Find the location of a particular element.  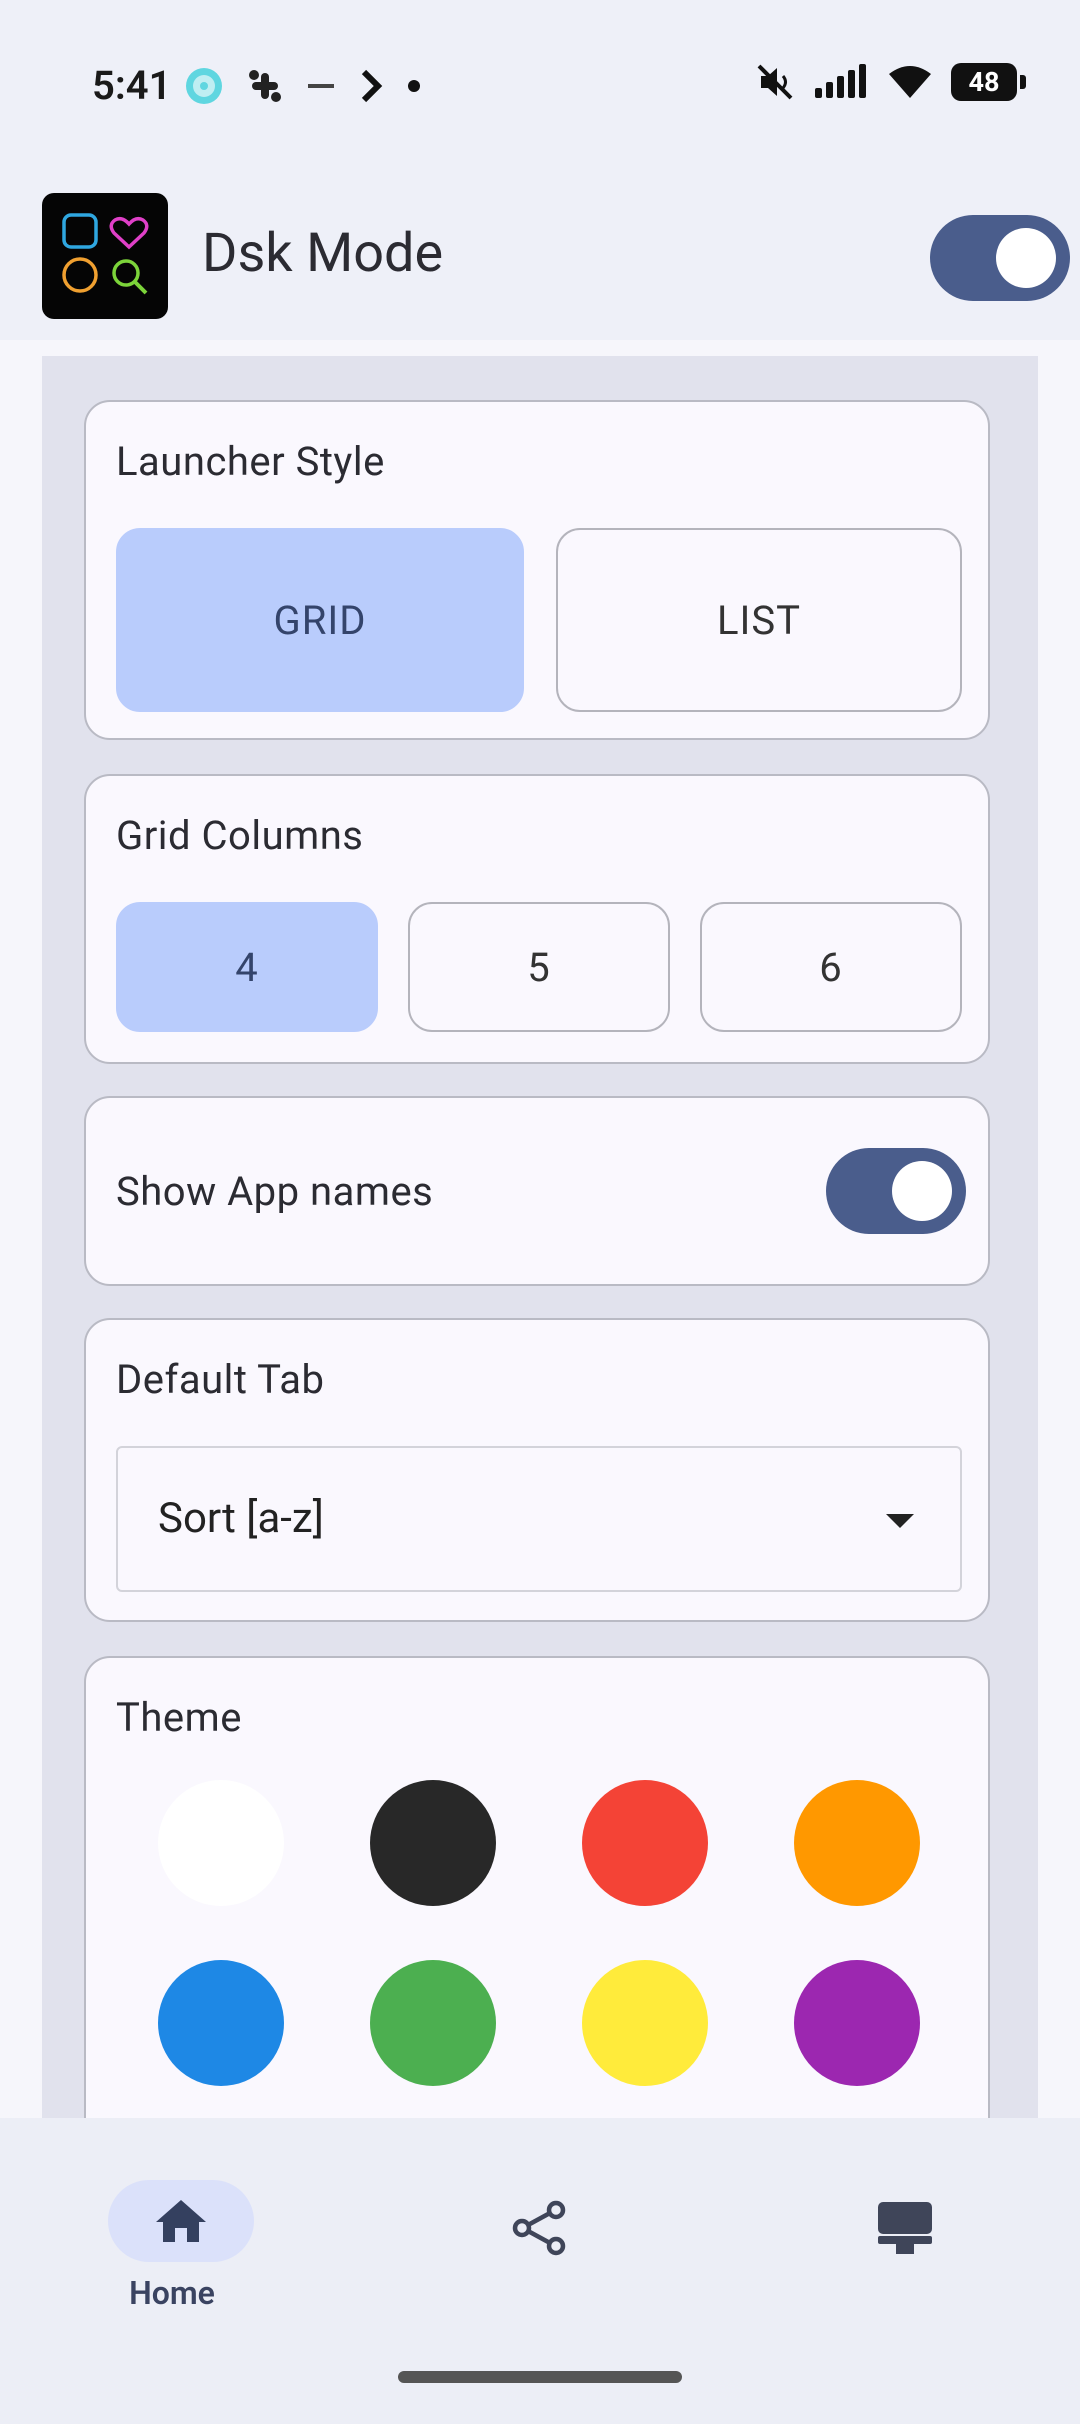

battery-icon: 48 is located at coordinates (988, 82).